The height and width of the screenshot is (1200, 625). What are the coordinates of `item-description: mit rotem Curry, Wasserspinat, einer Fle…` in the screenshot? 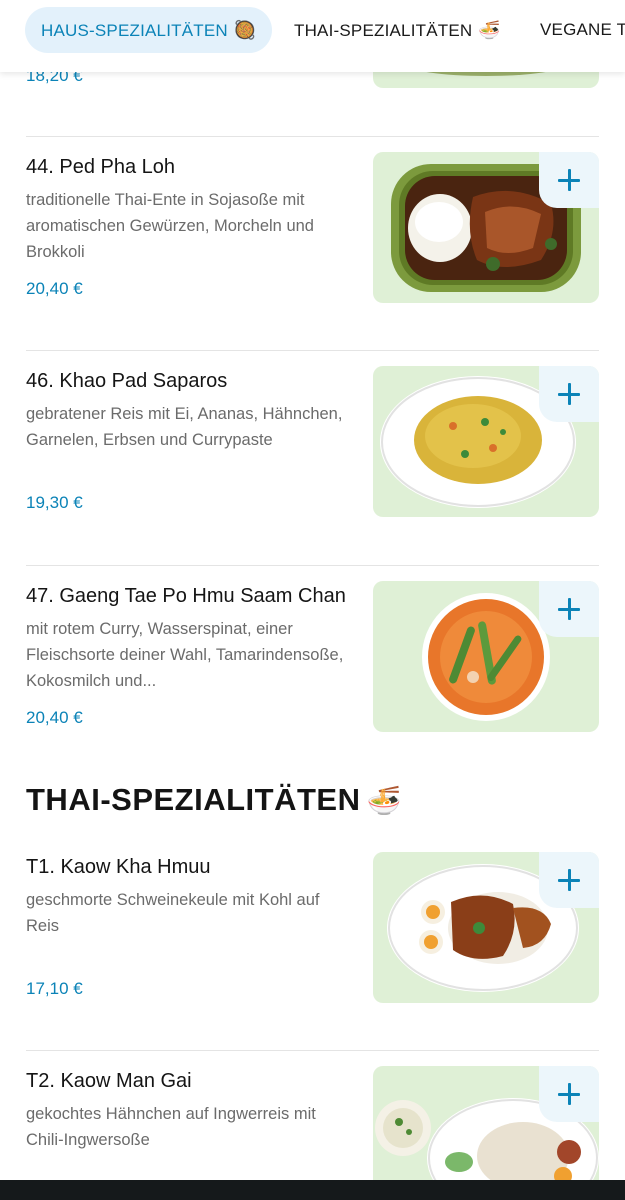 It's located at (185, 655).